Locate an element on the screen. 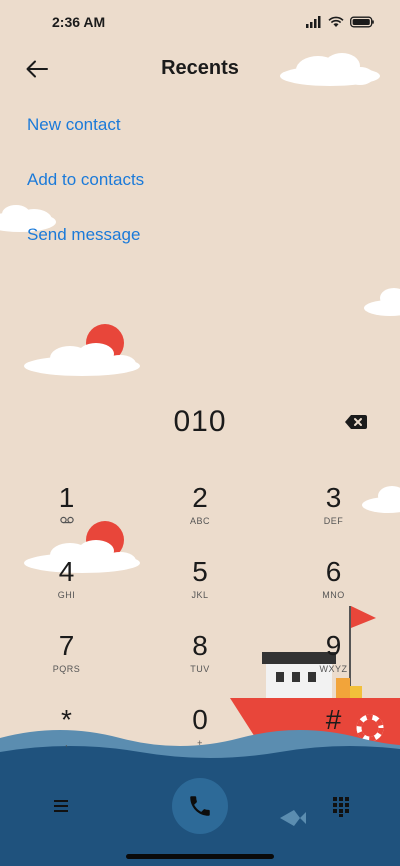  key-8: 8 TUV is located at coordinates (200, 663).